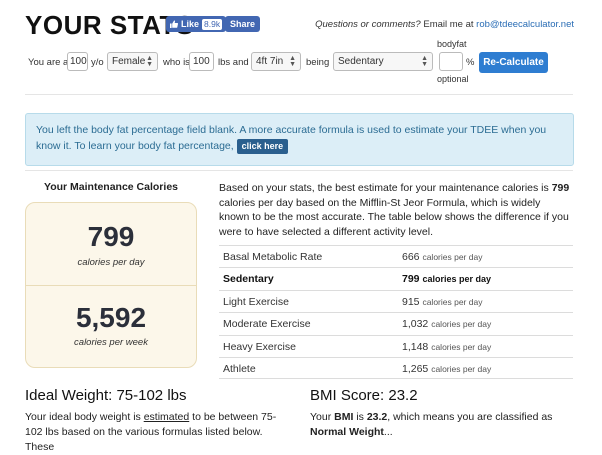 Image resolution: width=602 pixels, height=455 pixels. What do you see at coordinates (415, 368) in the screenshot?
I see `activity-calories-value: 1,265` at bounding box center [415, 368].